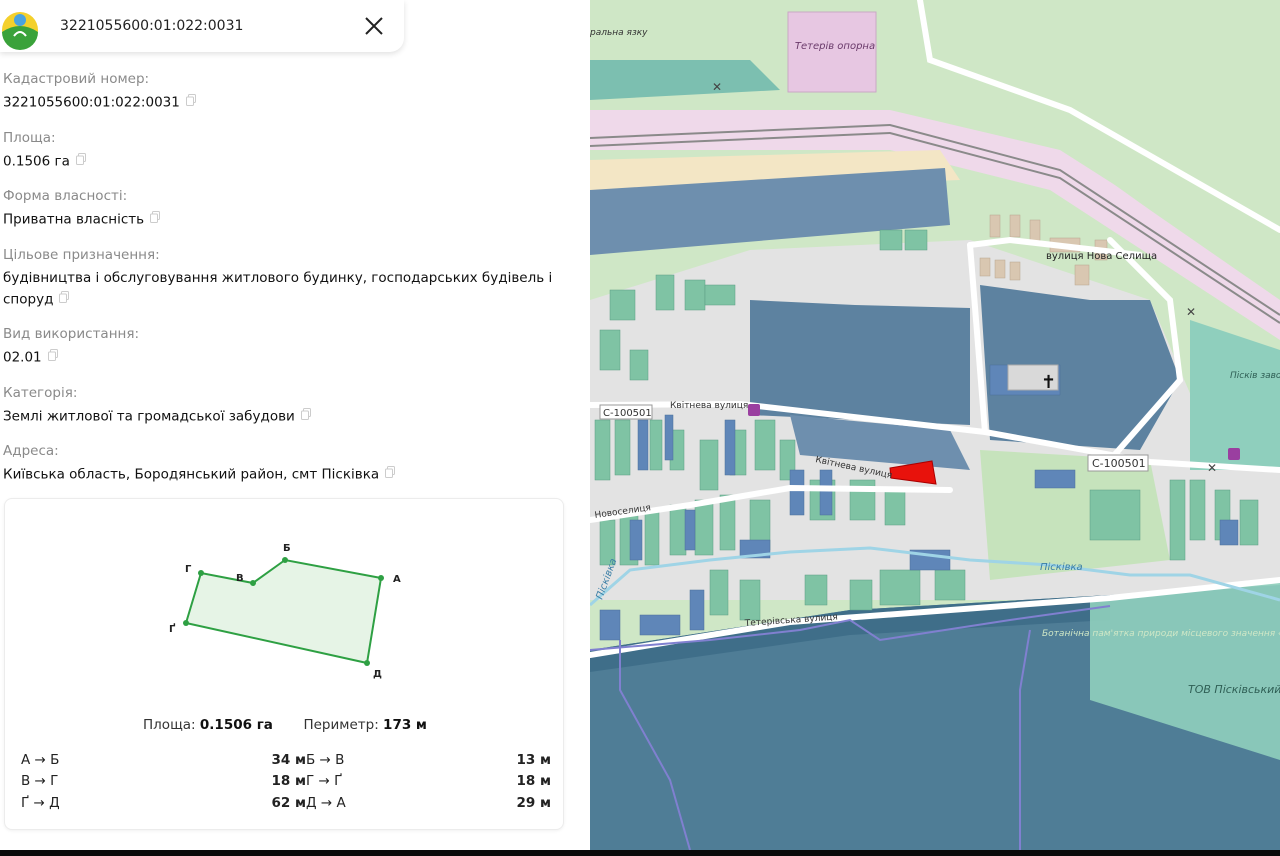  Describe the element at coordinates (283, 209) in the screenshot. I see `field-ownership: Форма власності: Приватна власність` at that location.